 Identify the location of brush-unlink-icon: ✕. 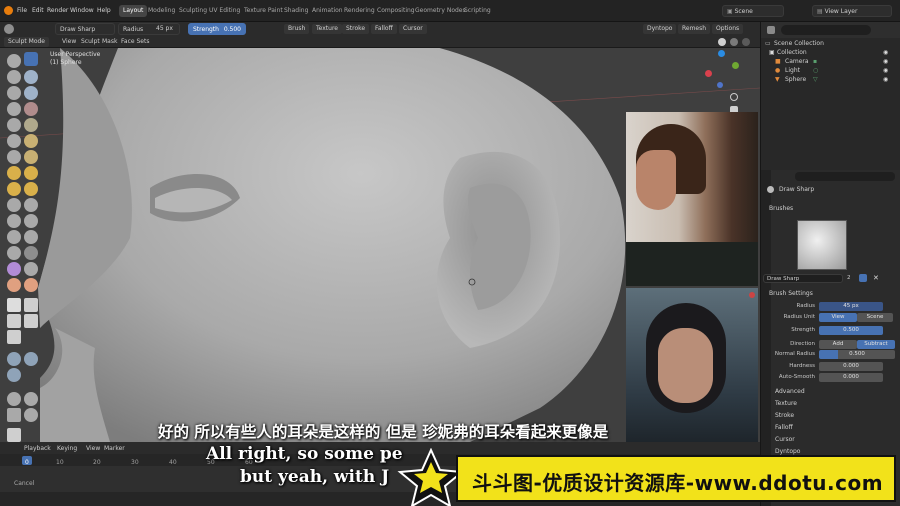
(877, 278).